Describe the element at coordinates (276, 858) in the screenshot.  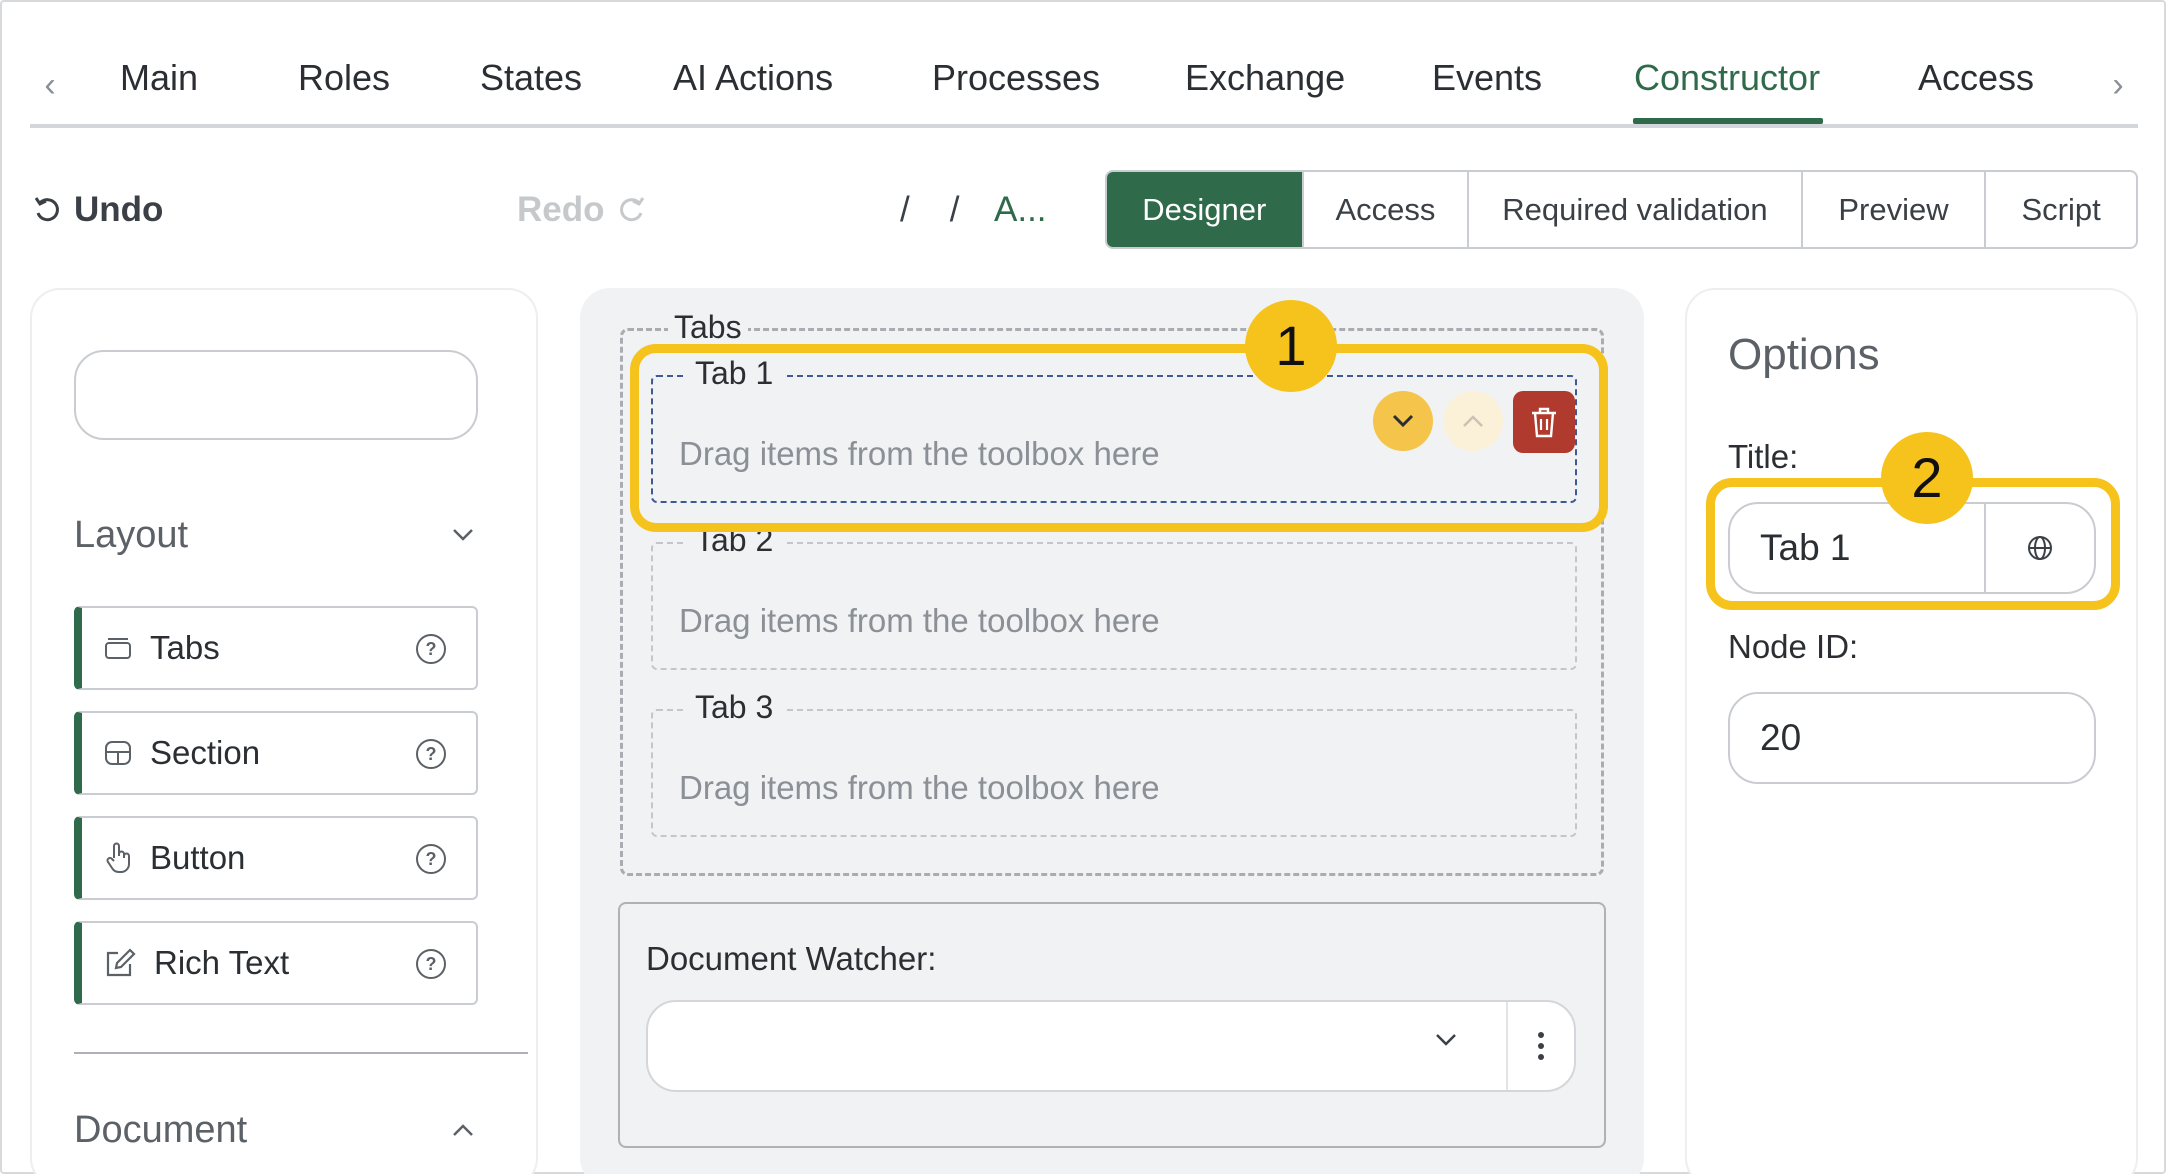
I see `toolbox-item-button: Button ?` at that location.